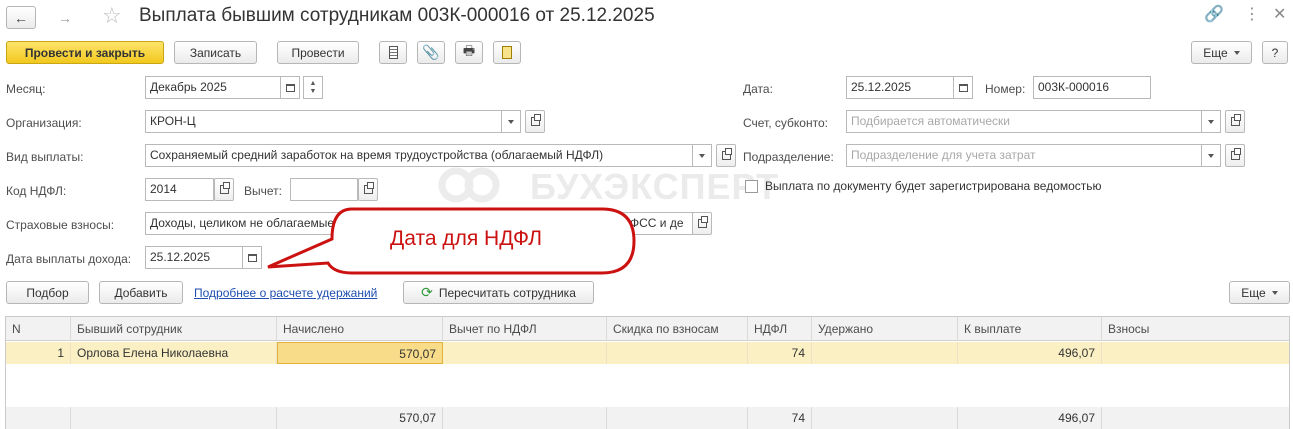 The width and height of the screenshot is (1293, 429). I want to click on division-dropdown-button, so click(1211, 155).